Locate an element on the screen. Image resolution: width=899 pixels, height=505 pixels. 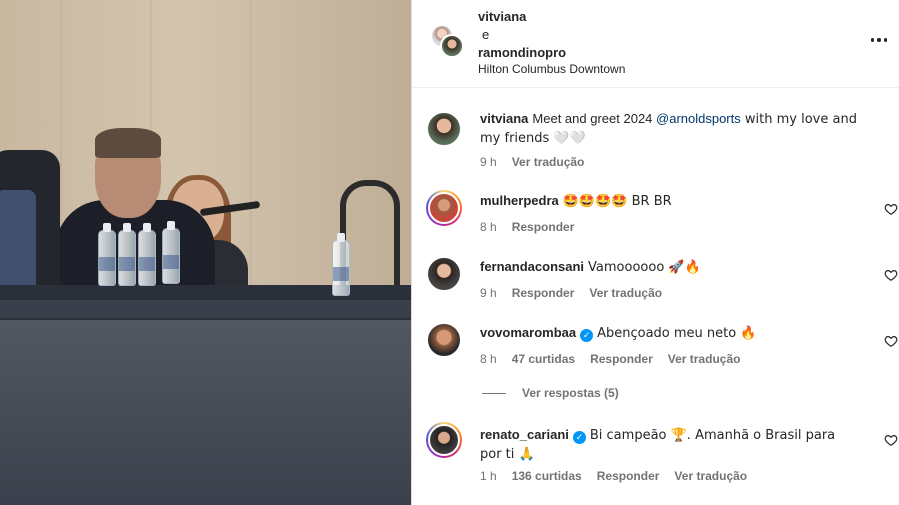
username-link: vovomarombaa is located at coordinates (528, 332).